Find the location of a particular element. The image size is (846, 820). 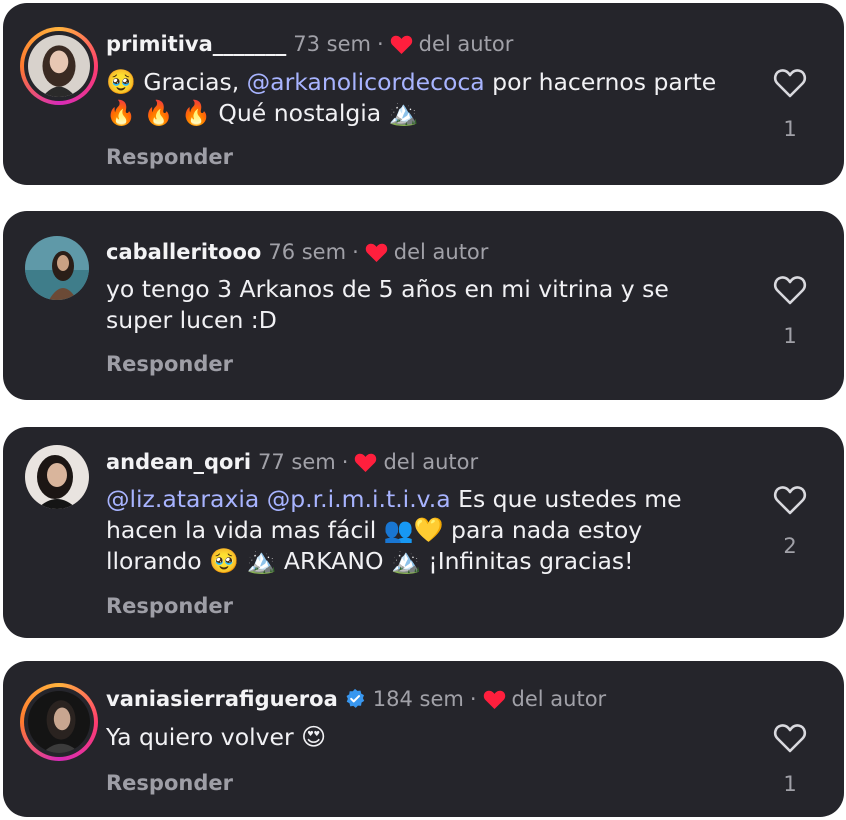

fire-emoji: 🔥 🔥 🔥 is located at coordinates (158, 113).